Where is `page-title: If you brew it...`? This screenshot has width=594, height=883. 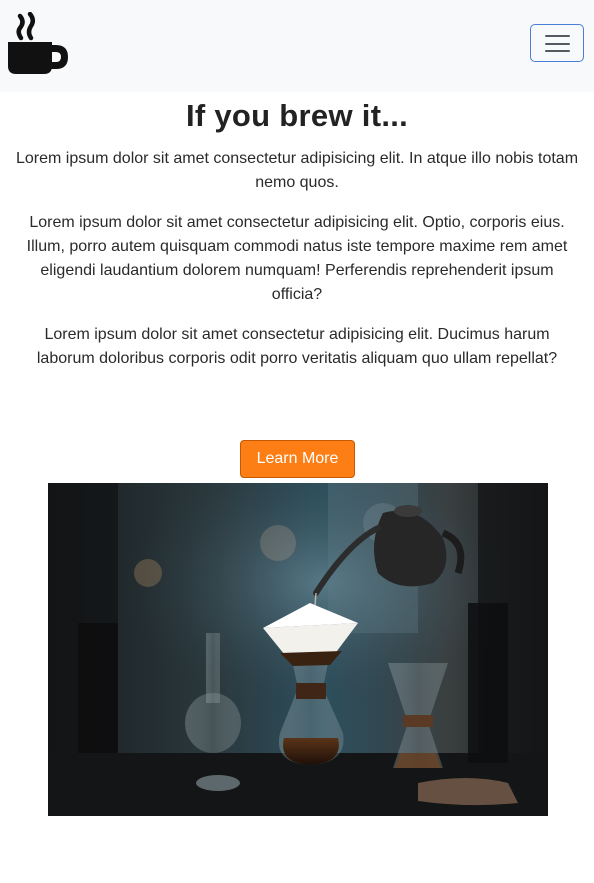 page-title: If you brew it... is located at coordinates (297, 115).